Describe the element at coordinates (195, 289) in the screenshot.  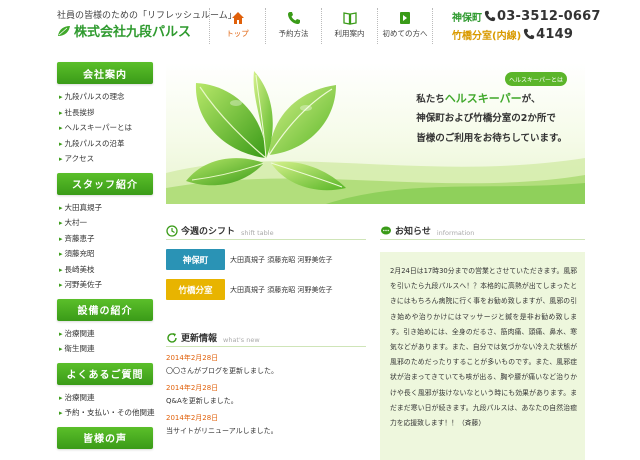
I see `shift-location-label: 竹橋分室` at that location.